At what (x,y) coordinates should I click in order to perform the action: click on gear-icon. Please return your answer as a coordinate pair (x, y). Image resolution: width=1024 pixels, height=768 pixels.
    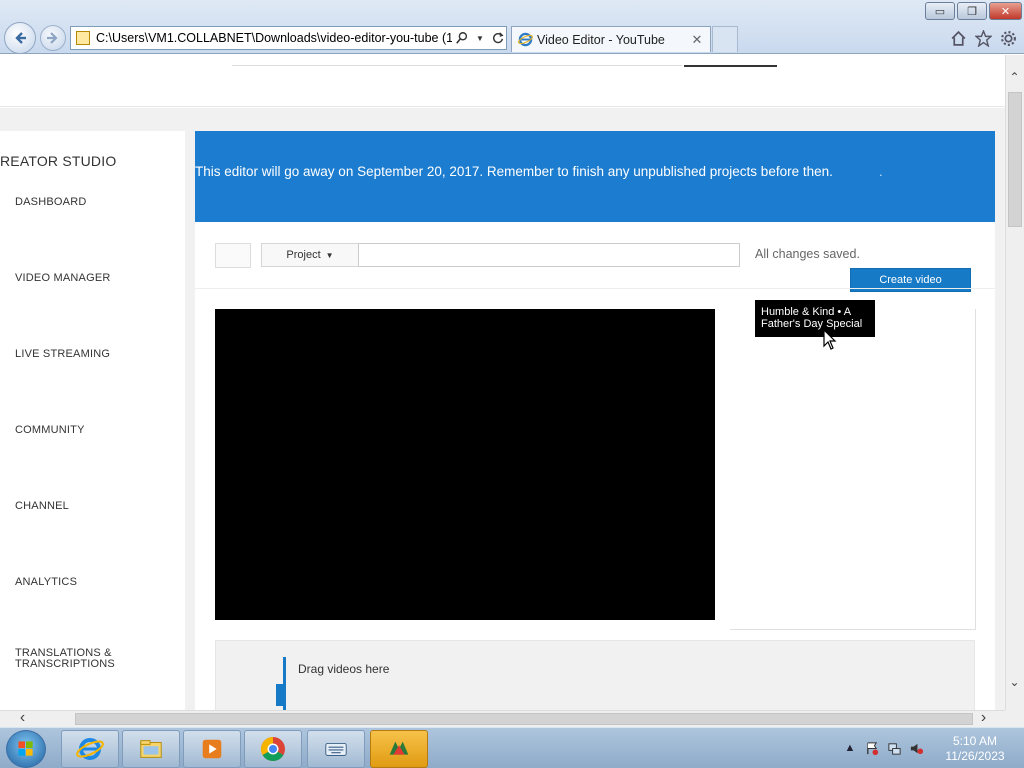
    Looking at the image, I should click on (1008, 38).